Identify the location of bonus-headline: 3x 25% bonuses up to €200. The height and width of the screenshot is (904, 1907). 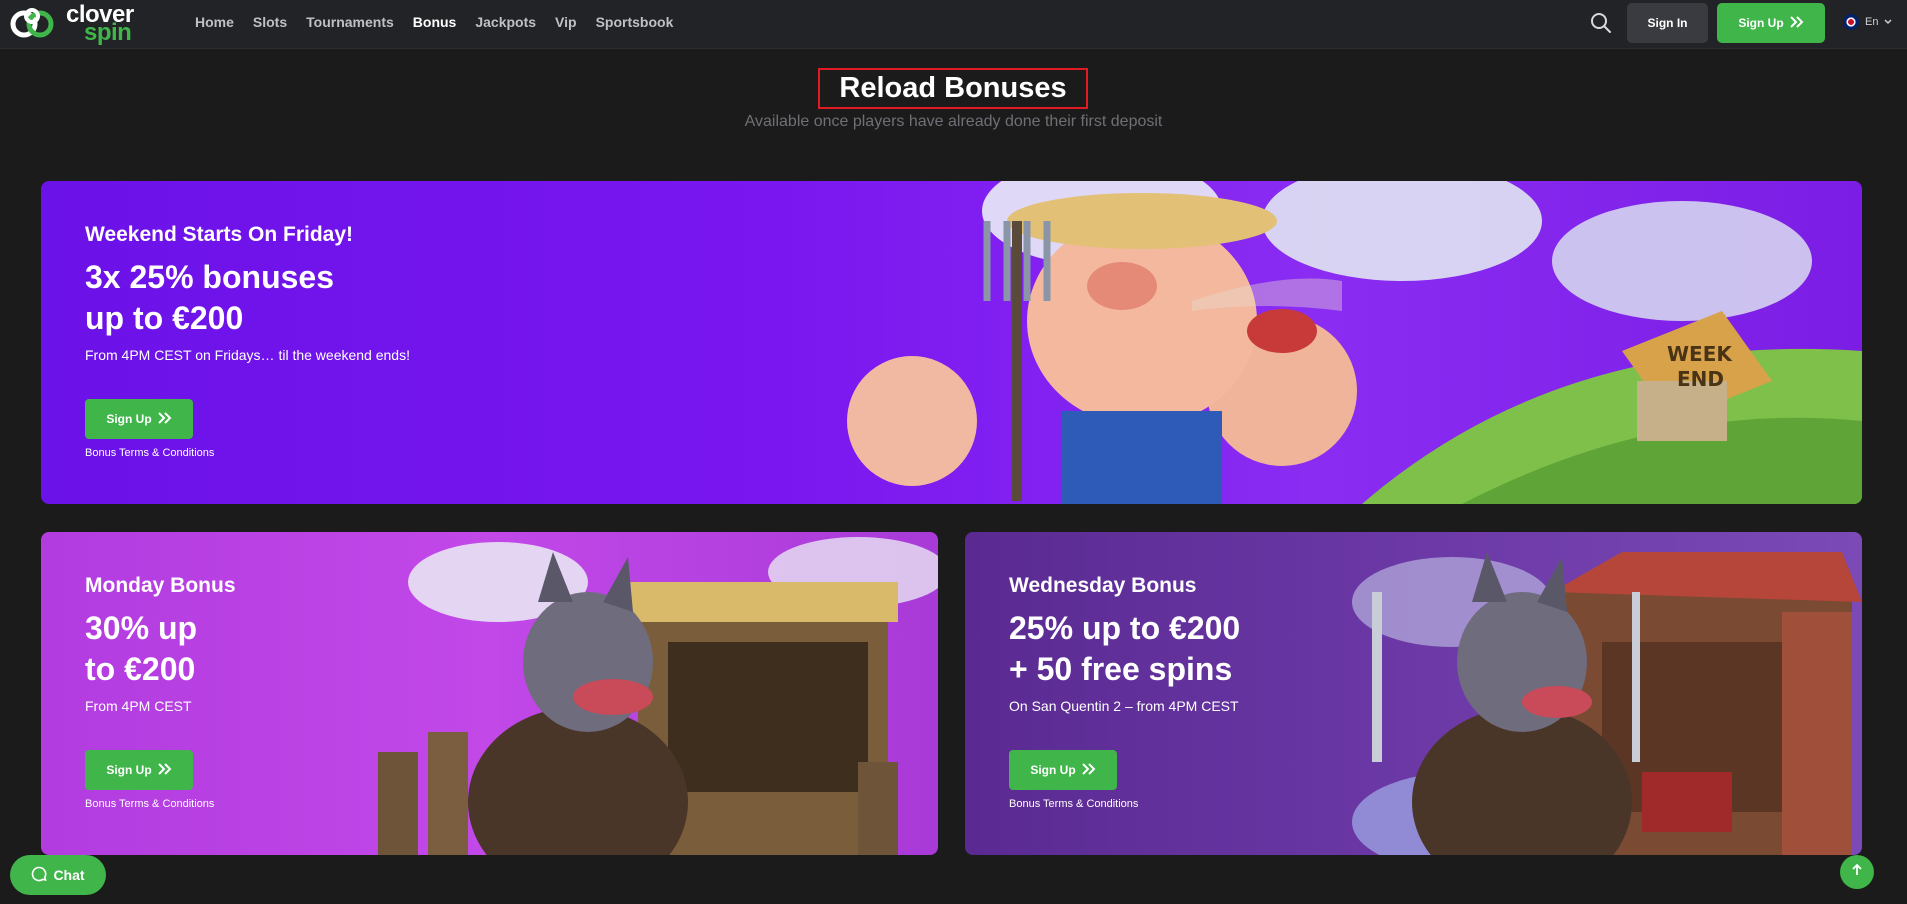
(247, 298).